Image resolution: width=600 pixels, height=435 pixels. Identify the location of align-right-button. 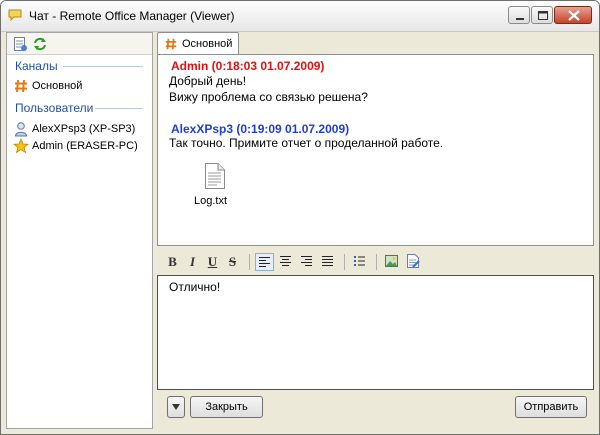
(306, 262).